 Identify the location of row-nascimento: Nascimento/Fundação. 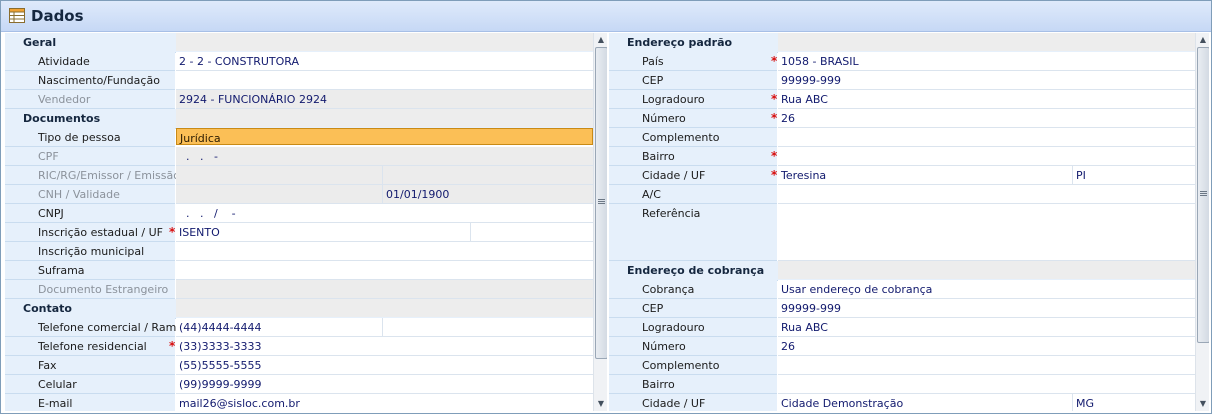
(299, 80).